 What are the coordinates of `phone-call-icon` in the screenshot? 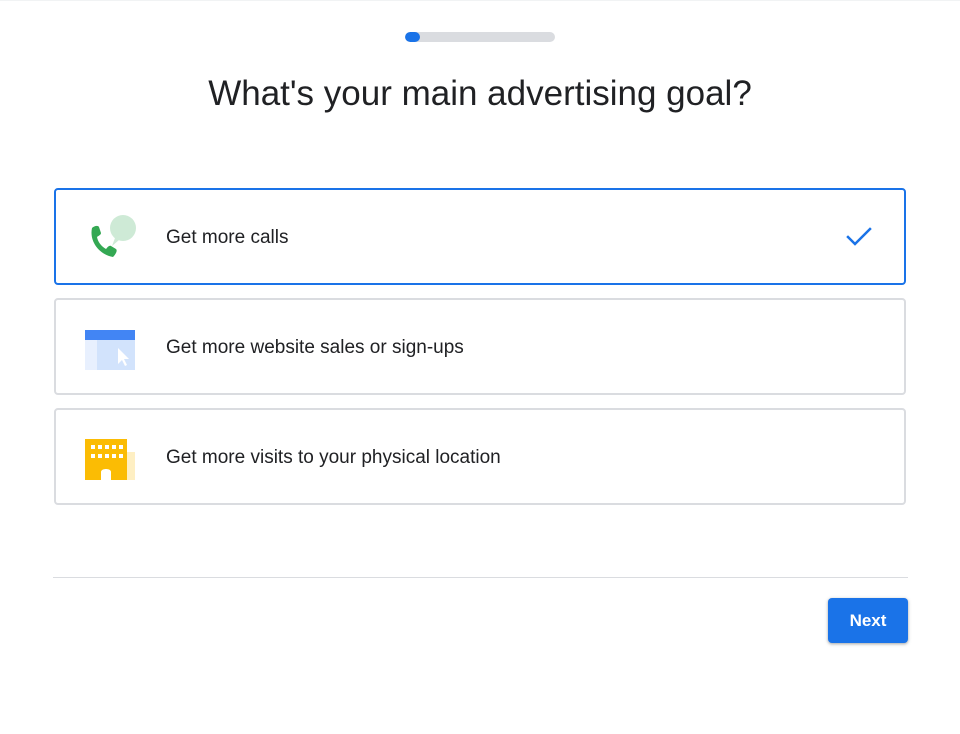 It's located at (111, 238).